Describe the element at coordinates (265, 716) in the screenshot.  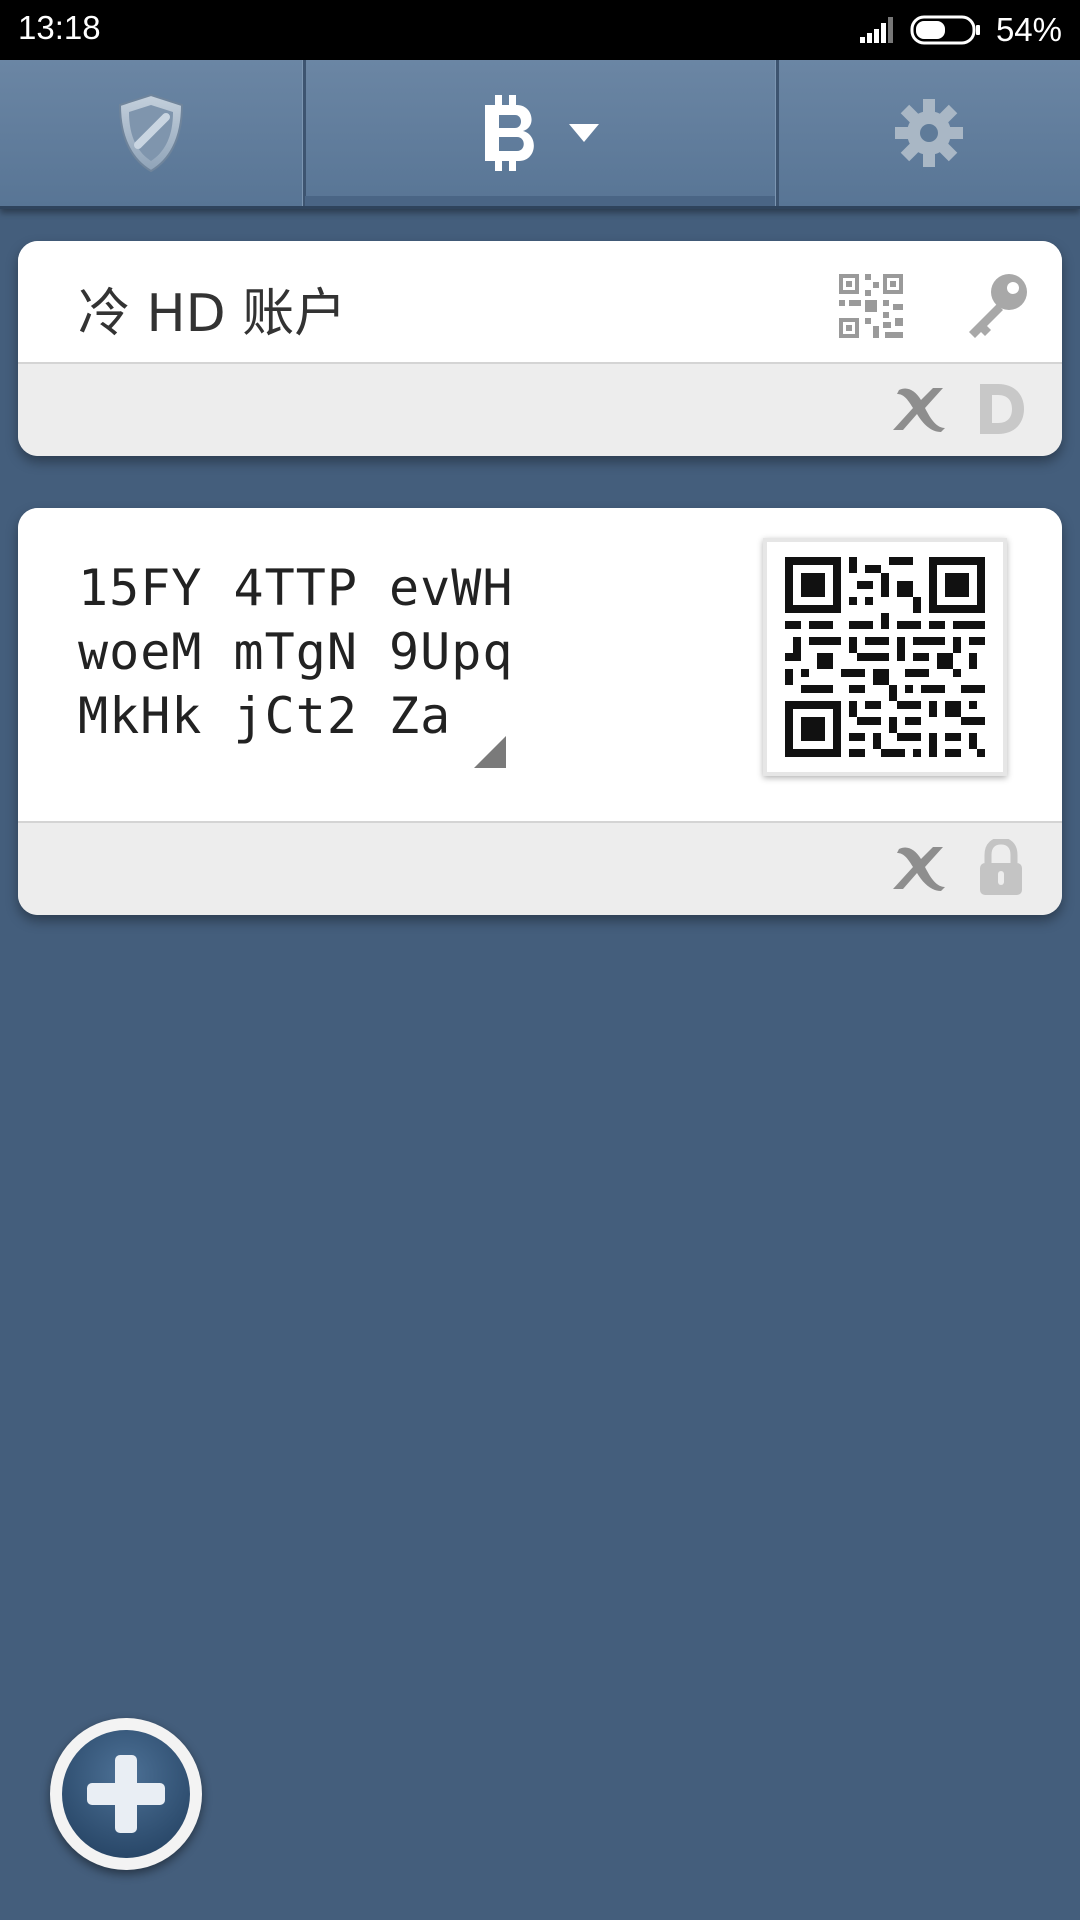
I see `address-line: MkHk jCt2 Za` at that location.